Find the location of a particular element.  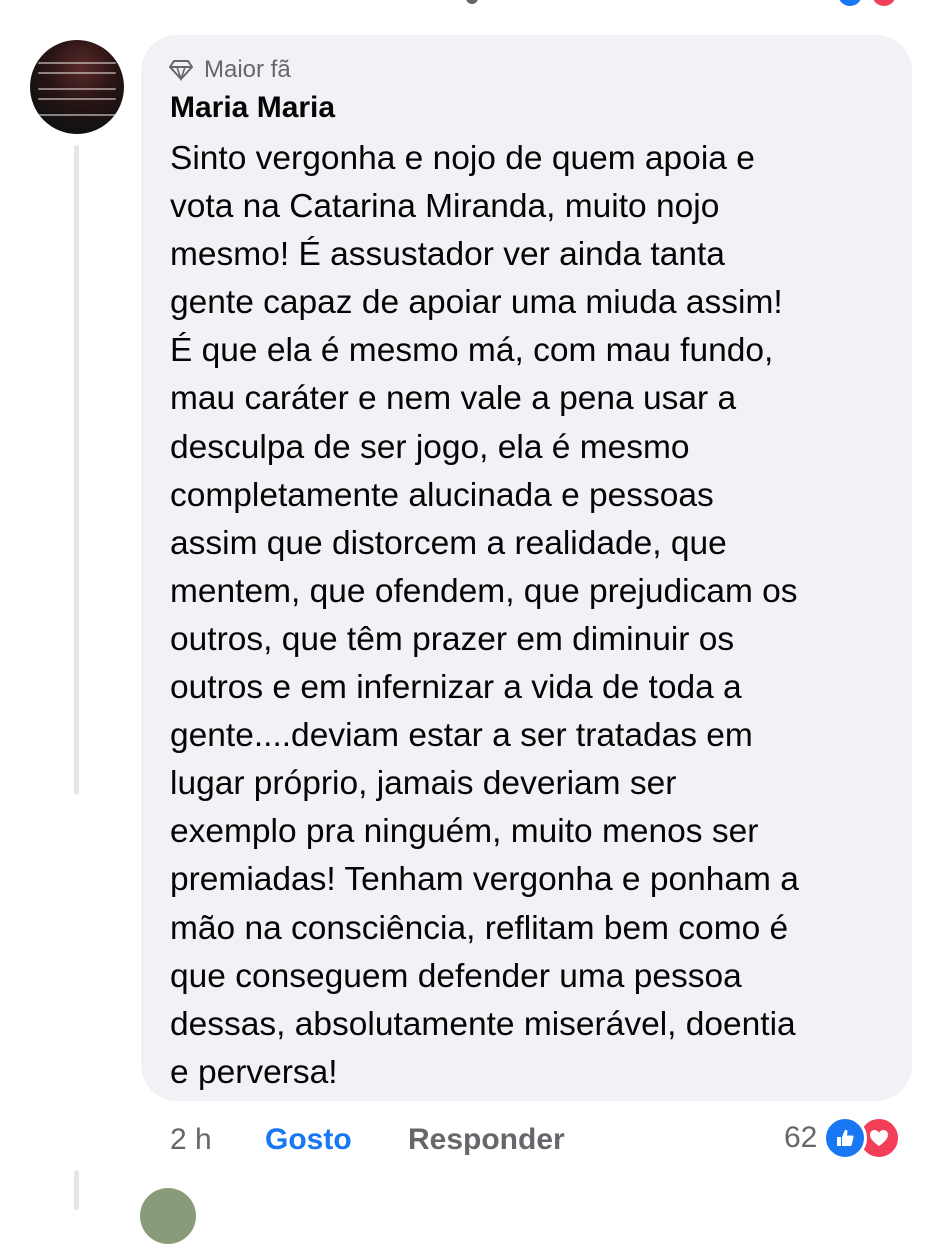

like-button: Gosto is located at coordinates (336, 1140).